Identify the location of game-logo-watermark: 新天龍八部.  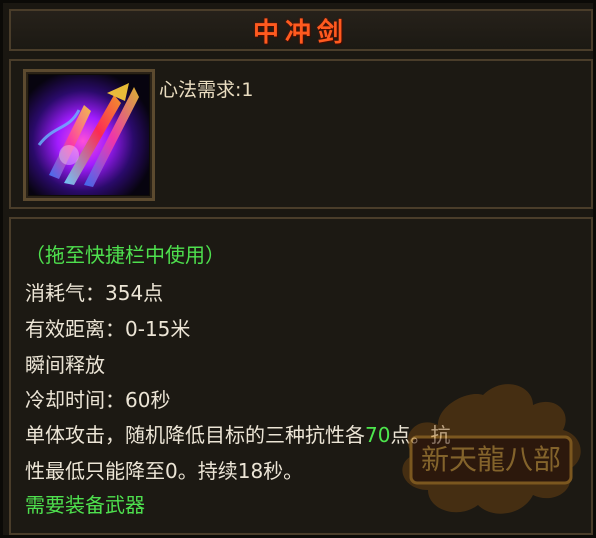
(489, 451).